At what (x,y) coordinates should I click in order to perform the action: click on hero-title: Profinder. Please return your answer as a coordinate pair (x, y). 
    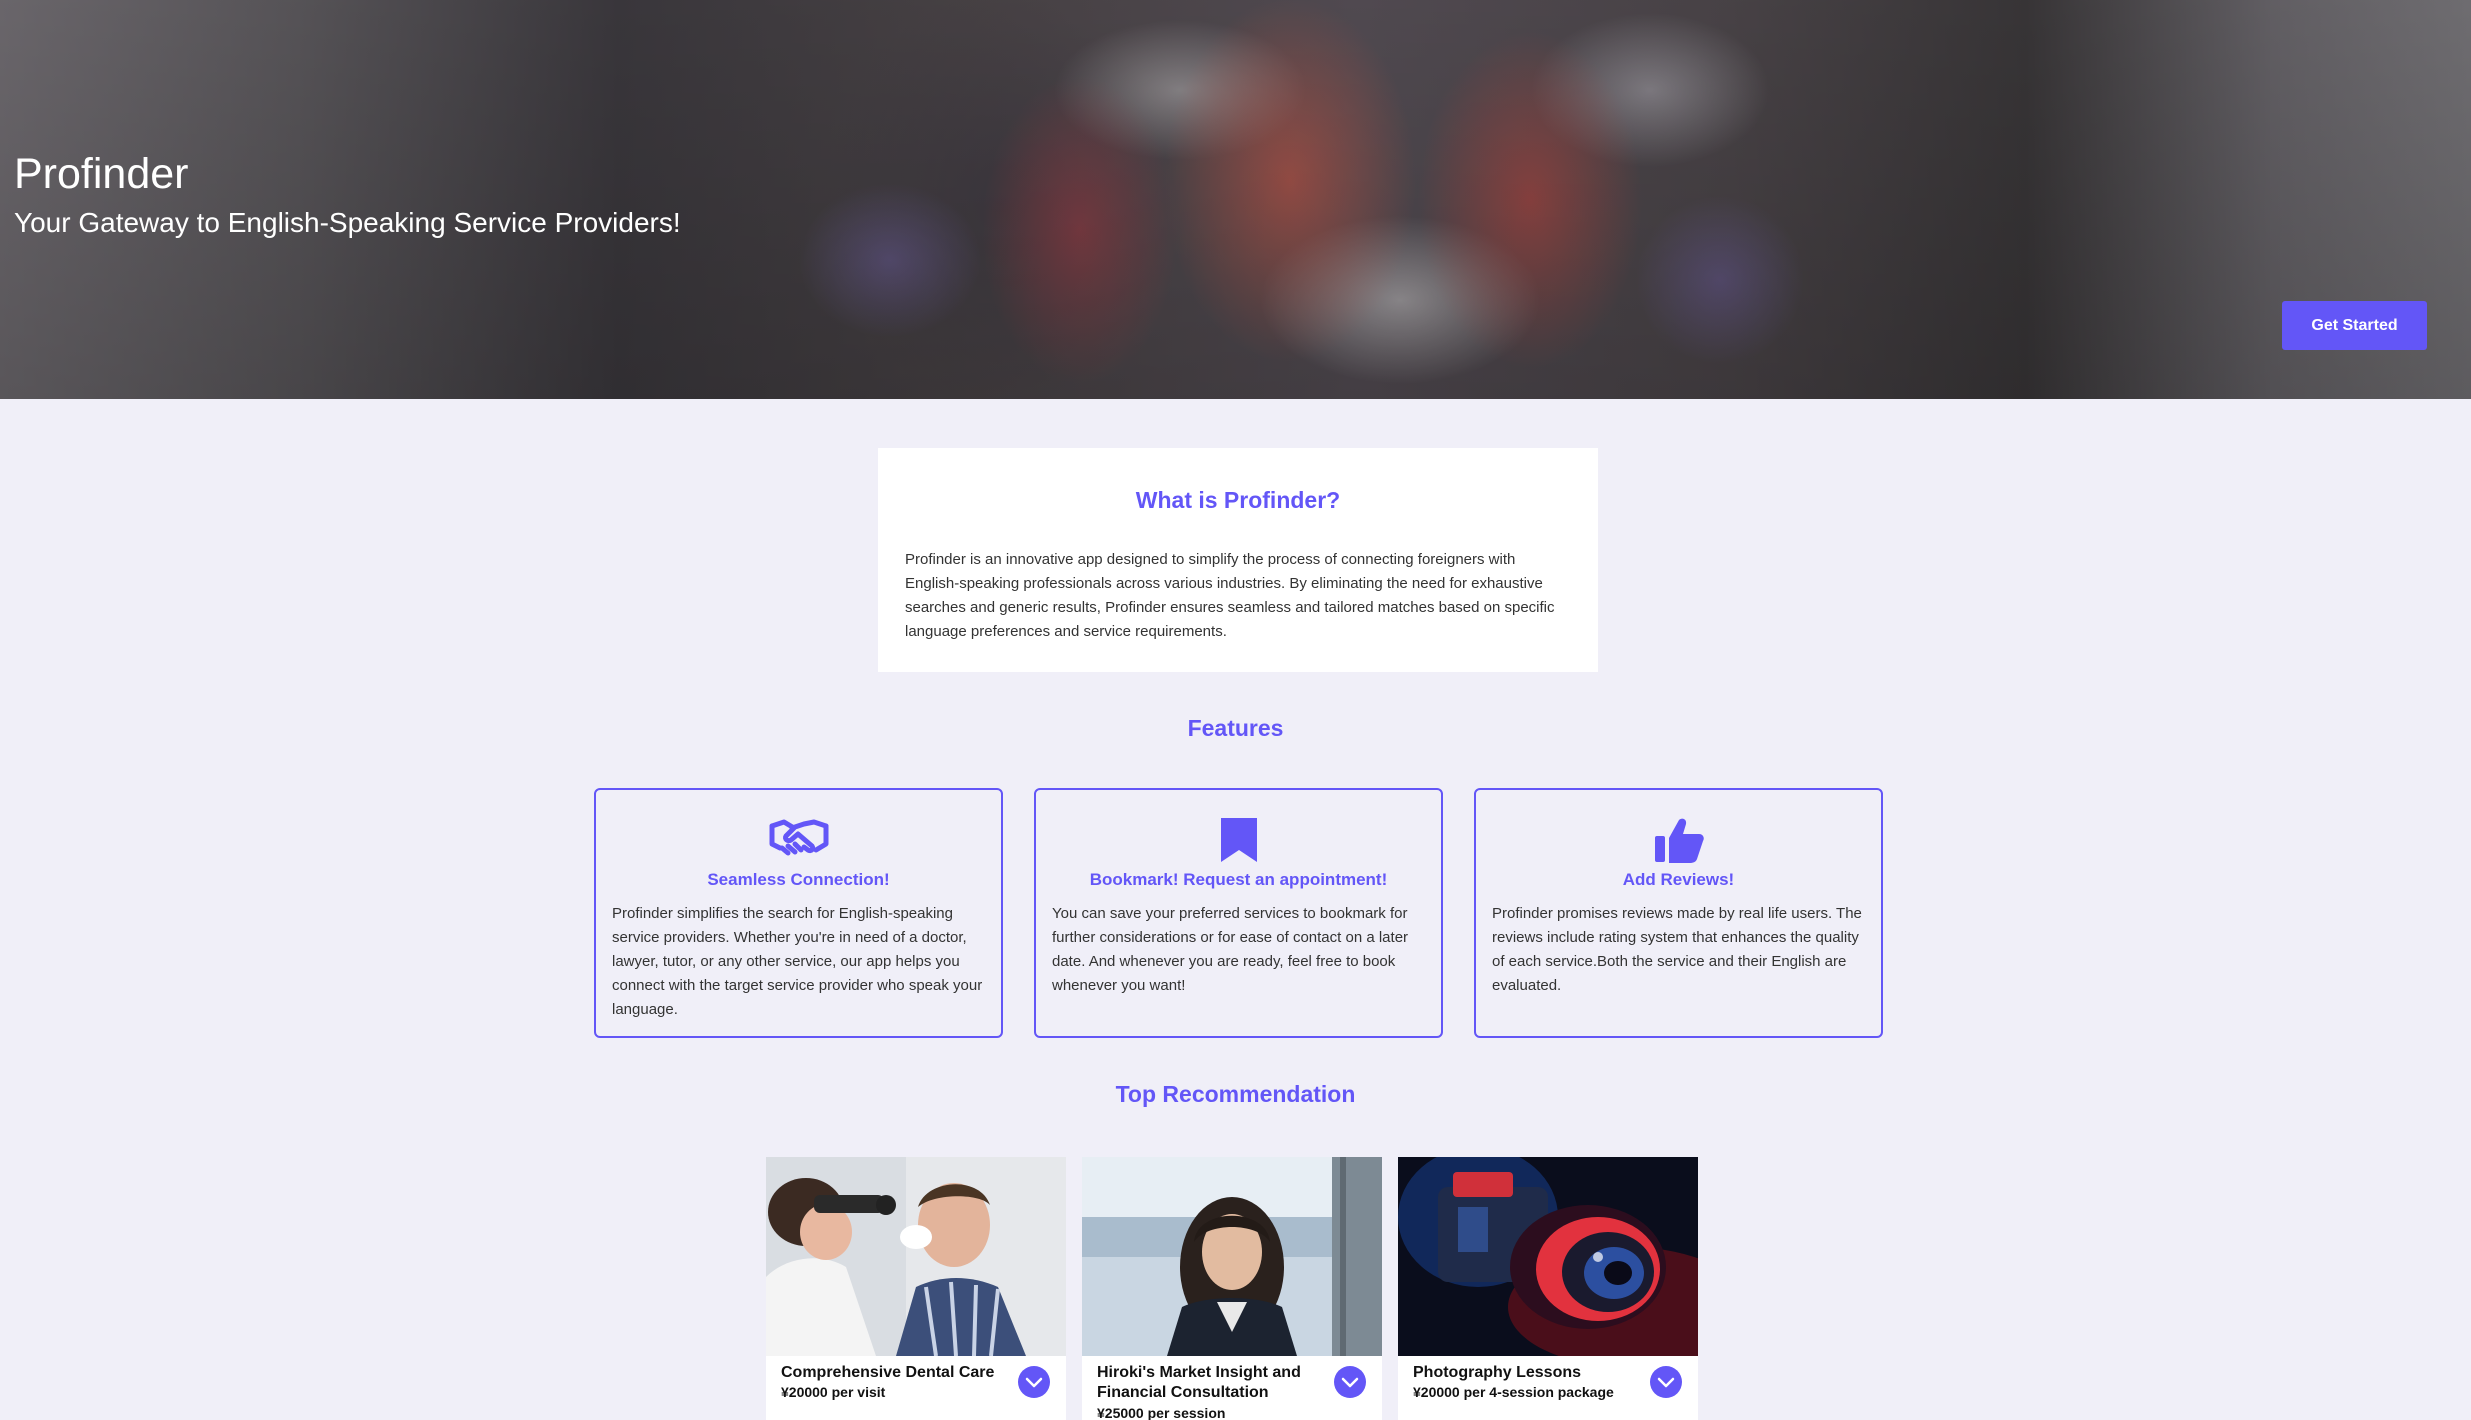
    Looking at the image, I should click on (101, 174).